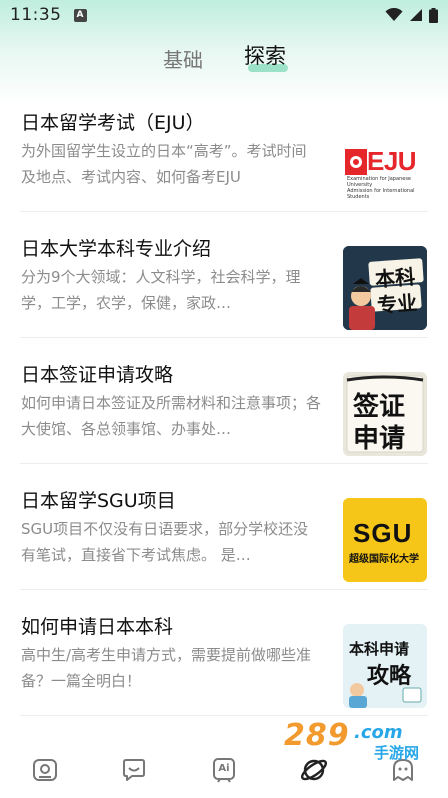  Describe the element at coordinates (381, 194) in the screenshot. I see `eju-sub-line2: Admission for International Students` at that location.